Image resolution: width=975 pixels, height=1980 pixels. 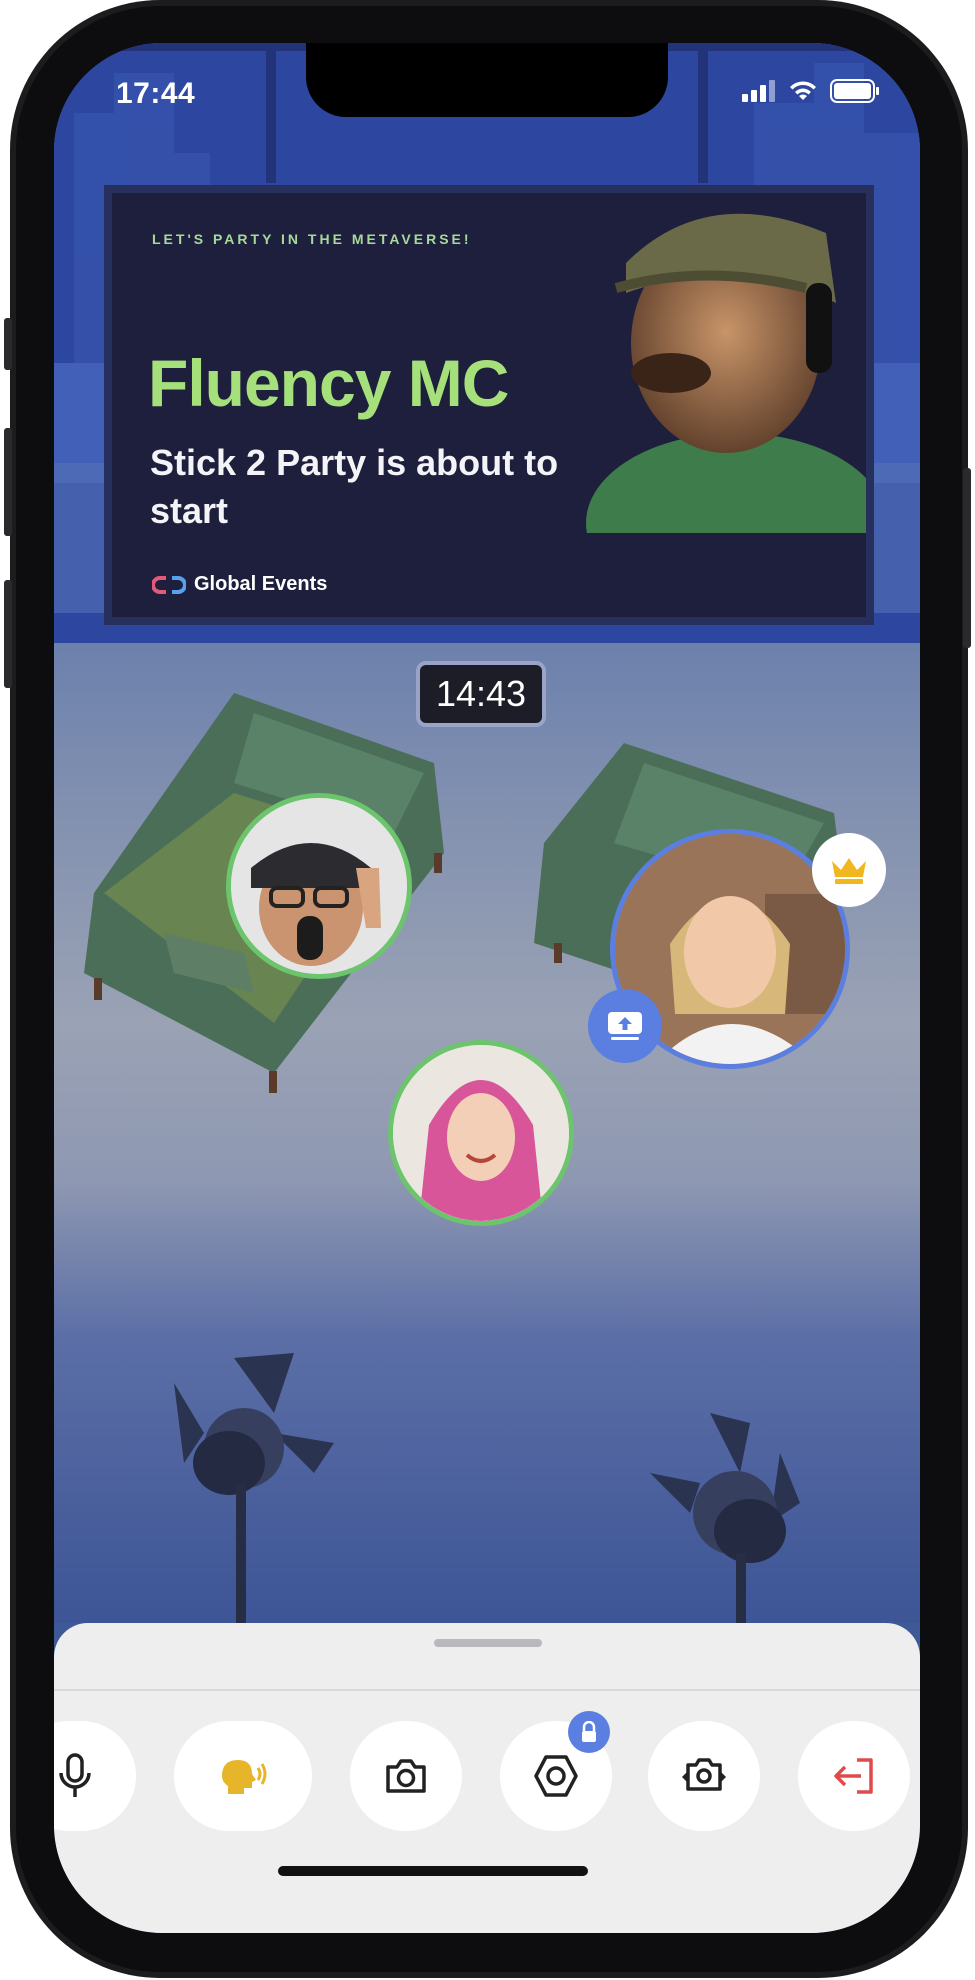 I want to click on power-button, so click(x=967, y=558).